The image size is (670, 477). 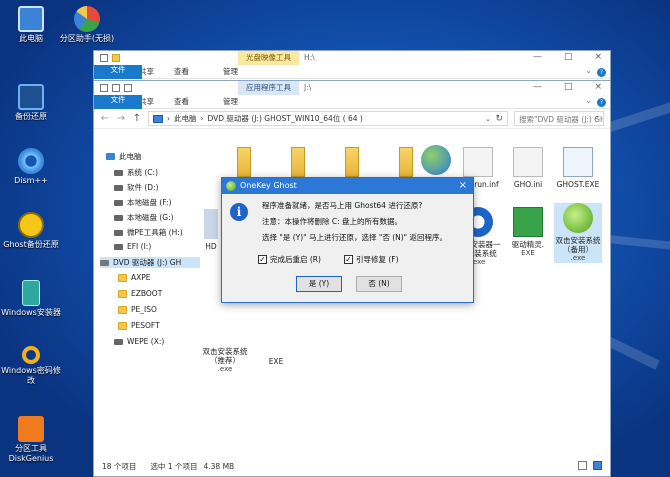 I want to click on tree-item-drive-c: 系统 (C:), so click(x=136, y=172).